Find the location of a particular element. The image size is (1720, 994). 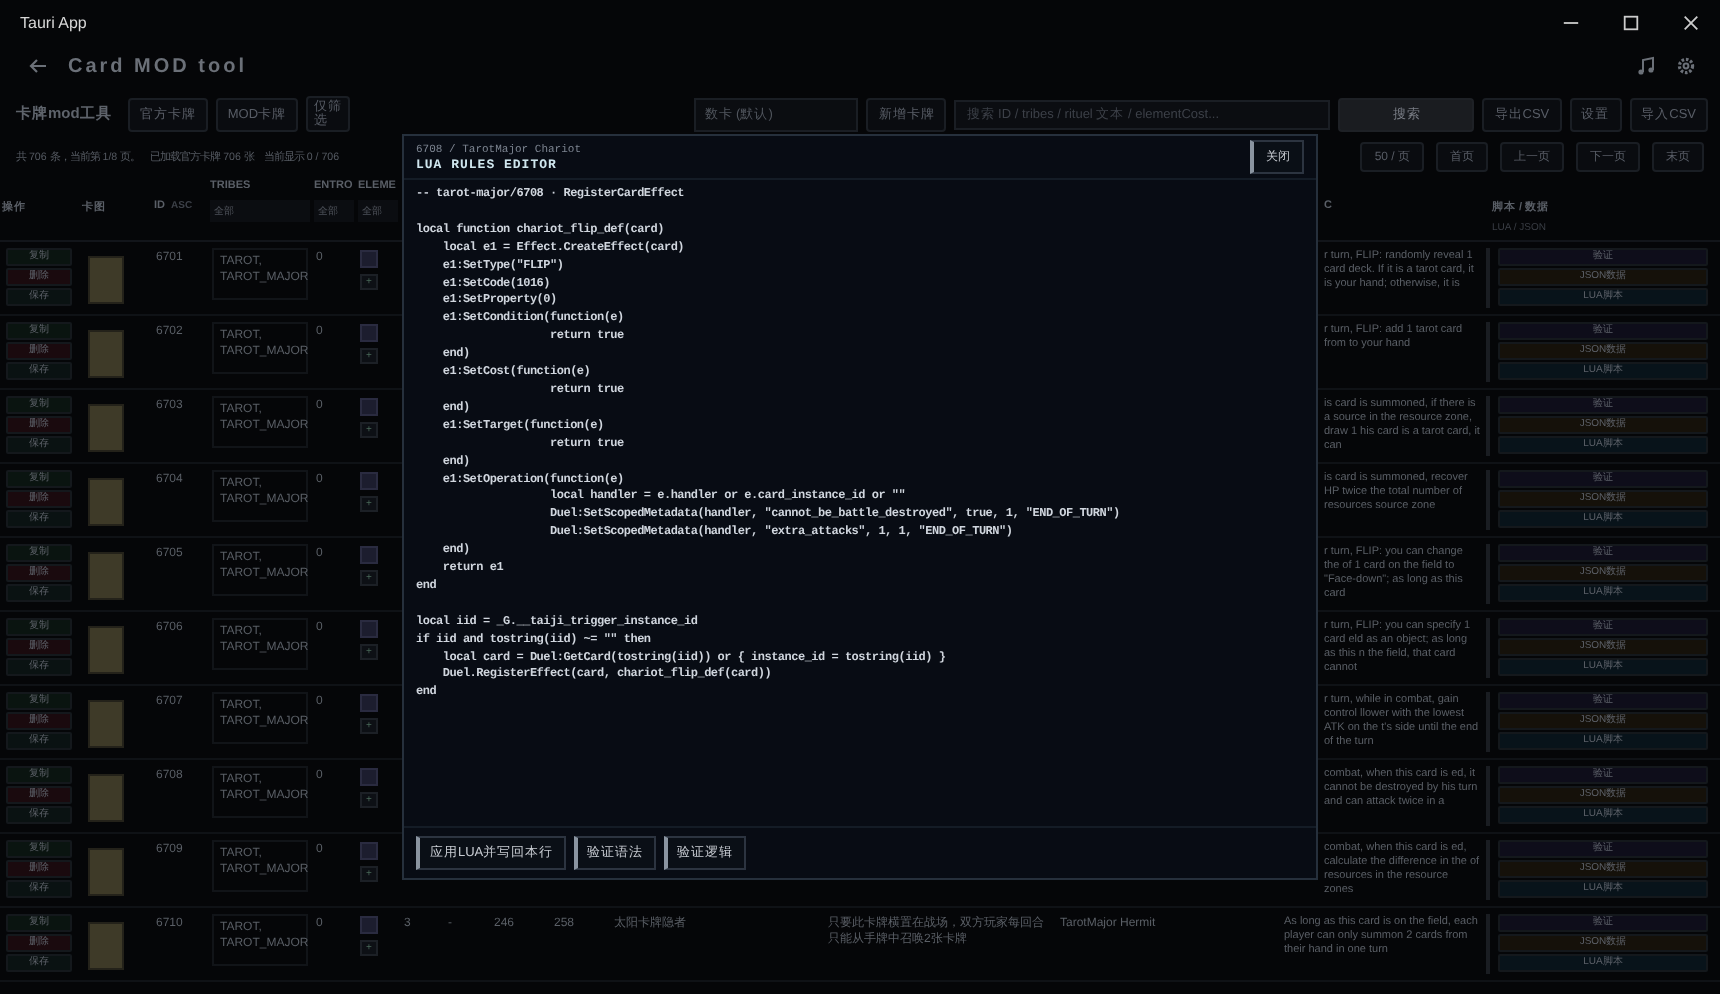

music-note-icon is located at coordinates (1646, 66).